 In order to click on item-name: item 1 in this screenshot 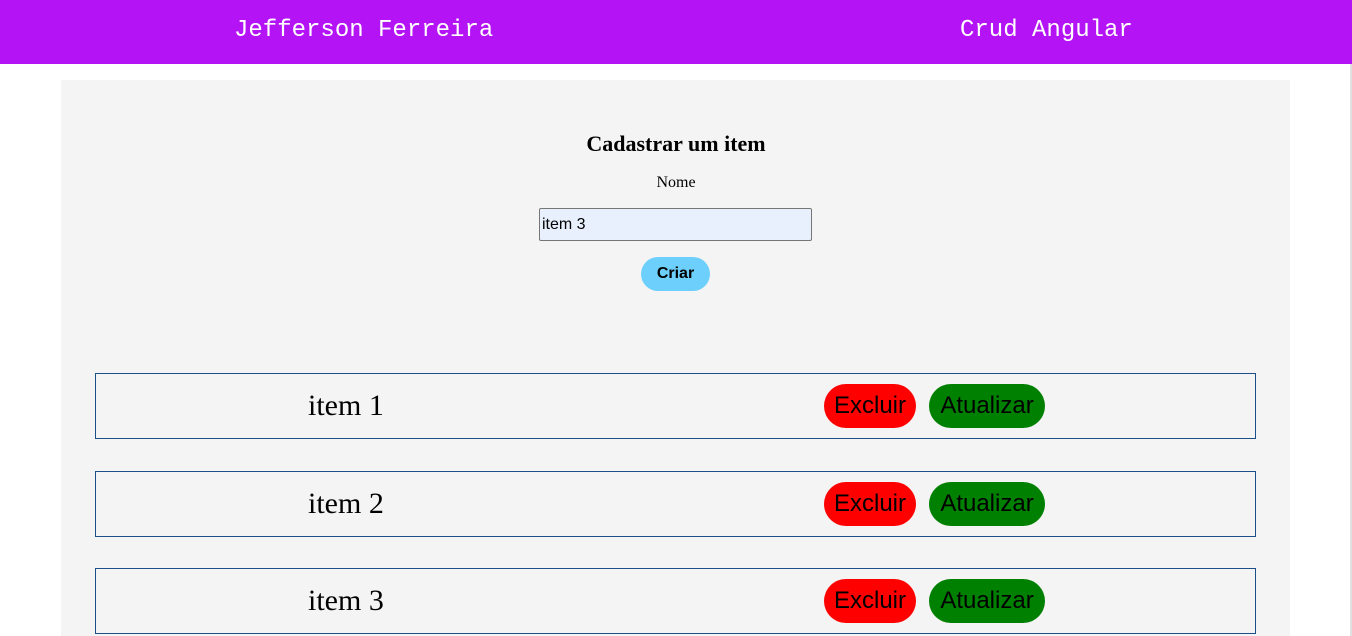, I will do `click(346, 405)`.